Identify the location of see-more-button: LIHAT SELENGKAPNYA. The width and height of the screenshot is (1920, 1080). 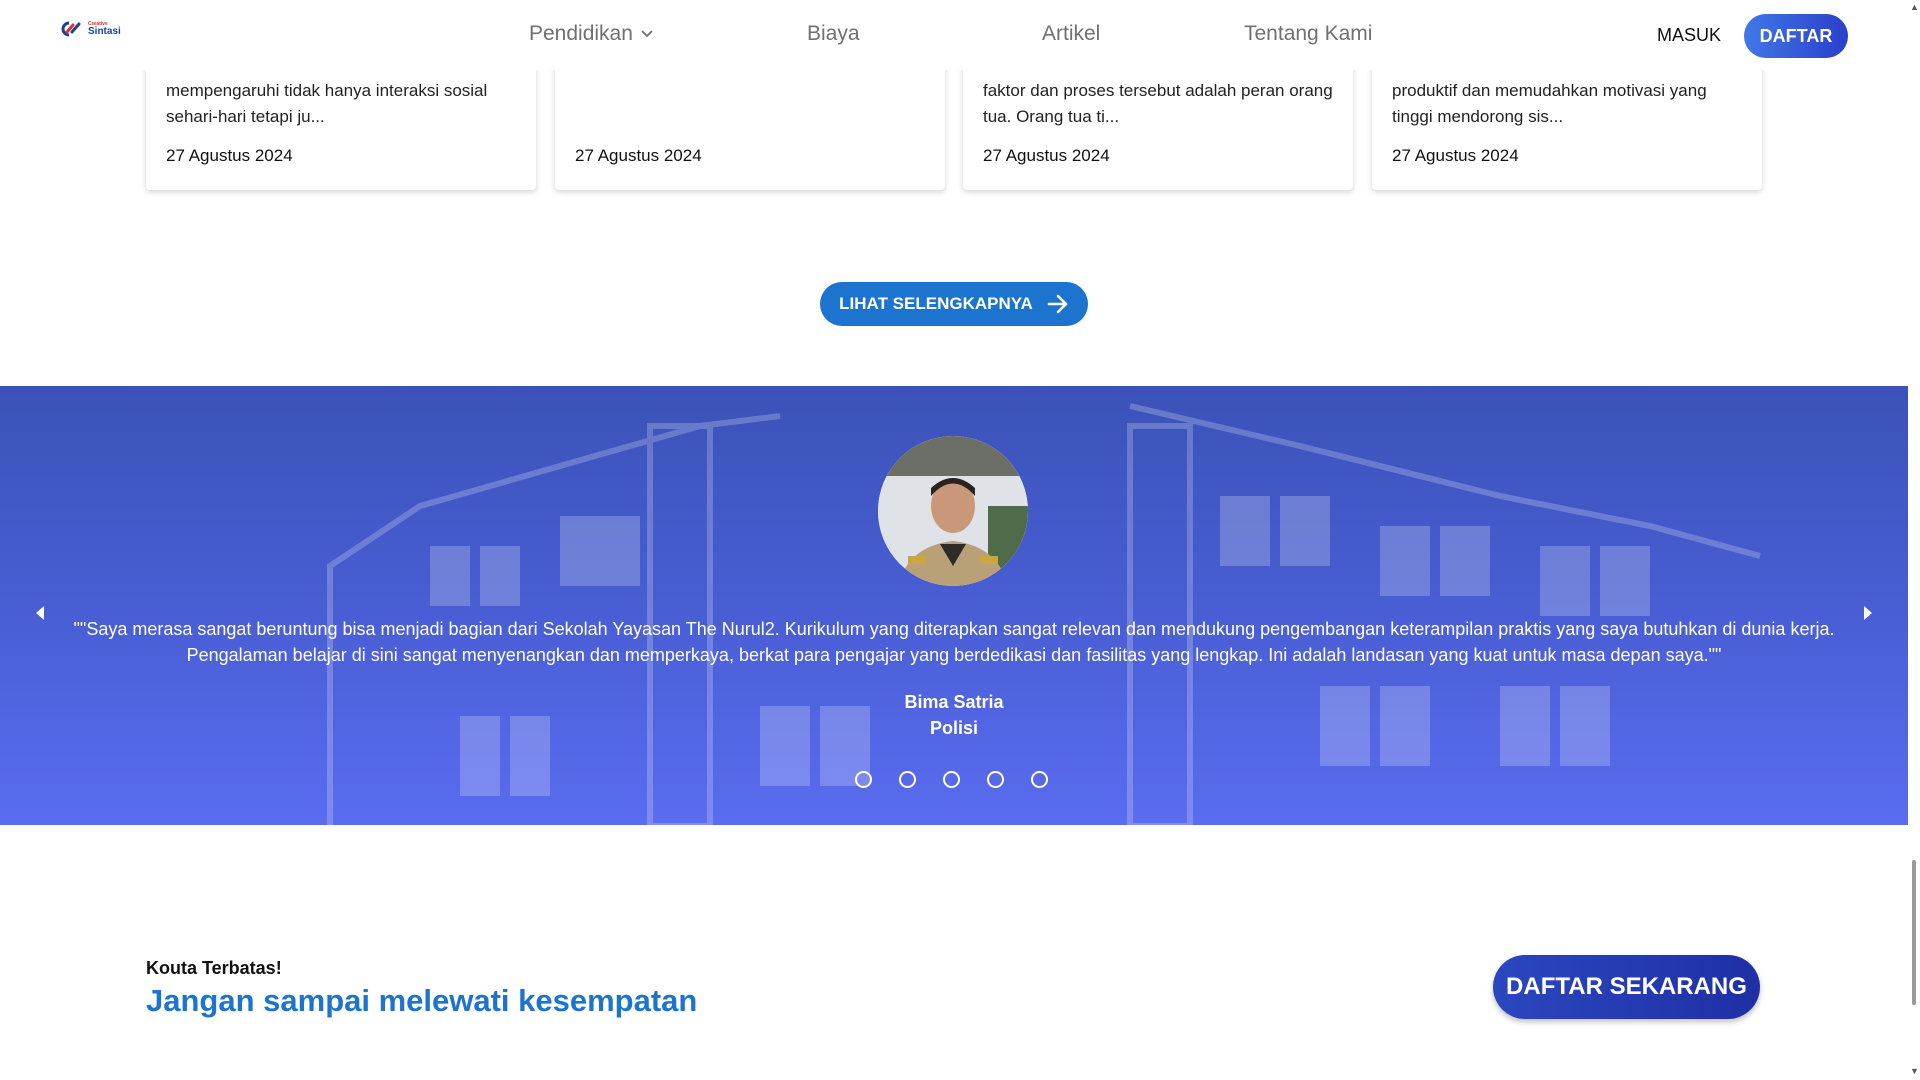
(954, 304).